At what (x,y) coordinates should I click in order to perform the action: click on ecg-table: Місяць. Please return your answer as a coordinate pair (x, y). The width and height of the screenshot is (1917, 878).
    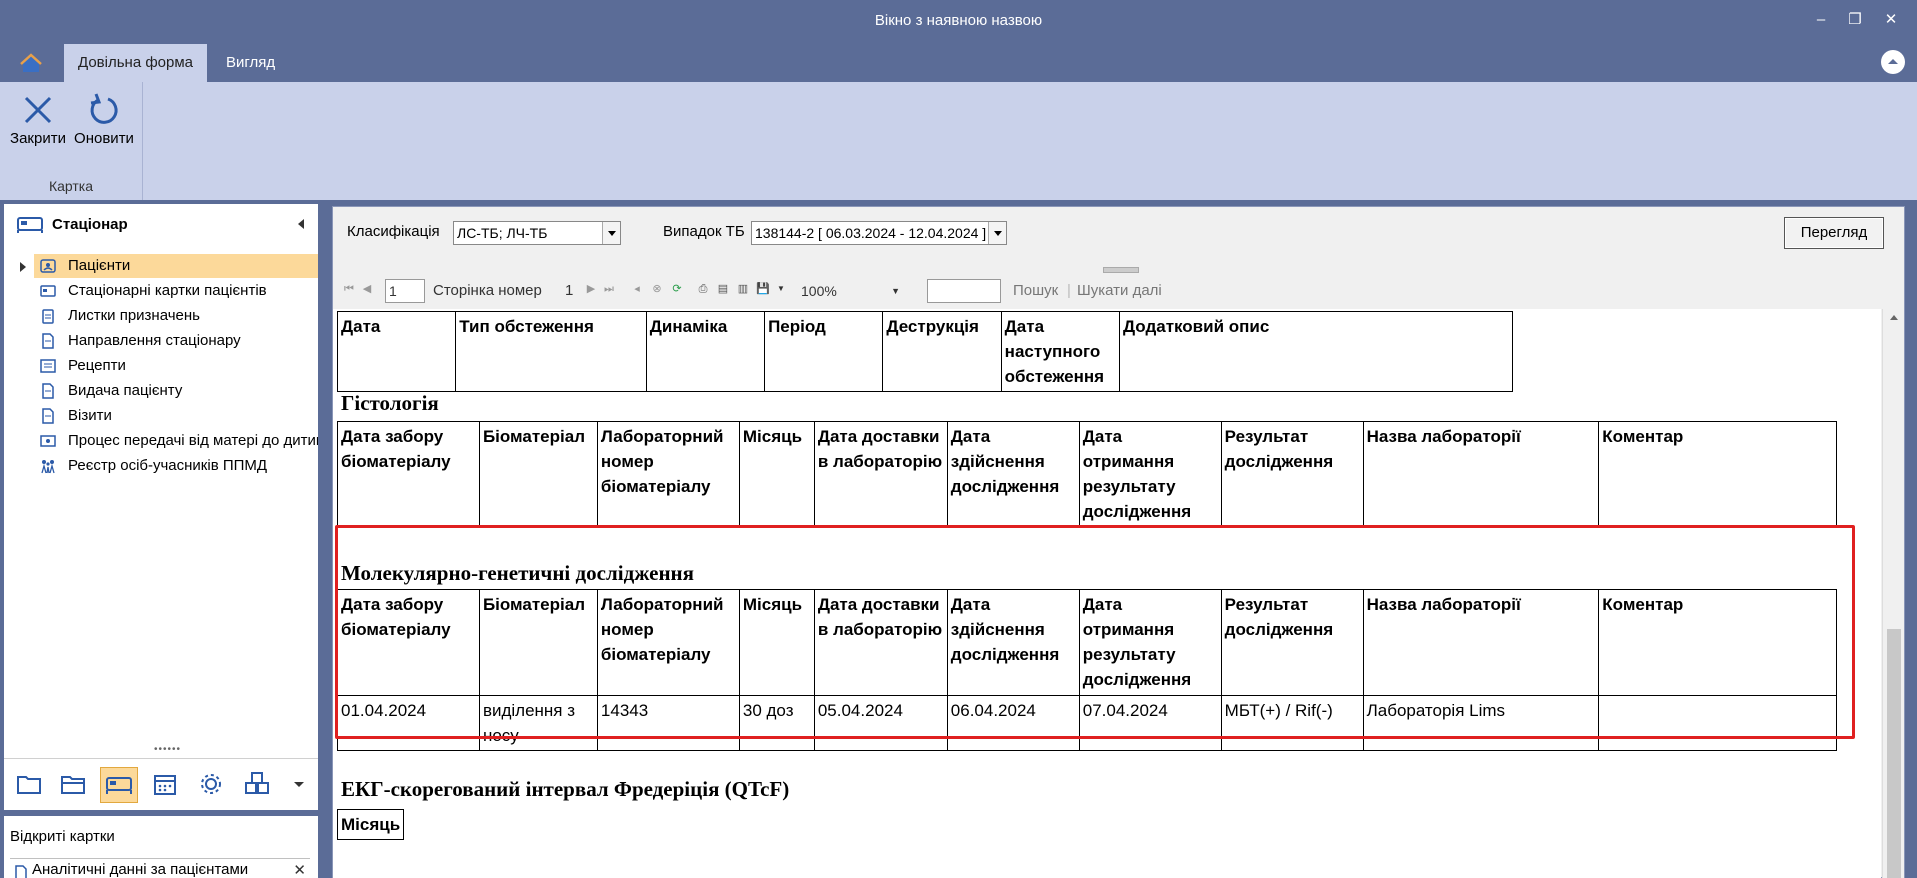
    Looking at the image, I should click on (370, 824).